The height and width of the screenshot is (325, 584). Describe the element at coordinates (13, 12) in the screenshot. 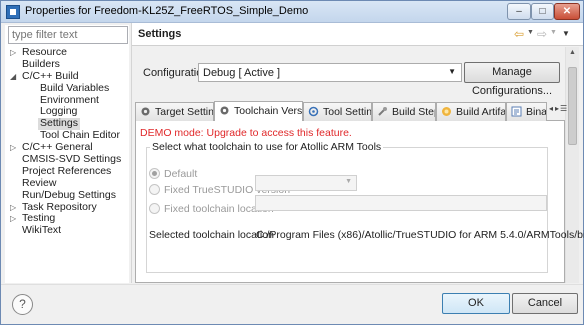

I see `app-icon` at that location.